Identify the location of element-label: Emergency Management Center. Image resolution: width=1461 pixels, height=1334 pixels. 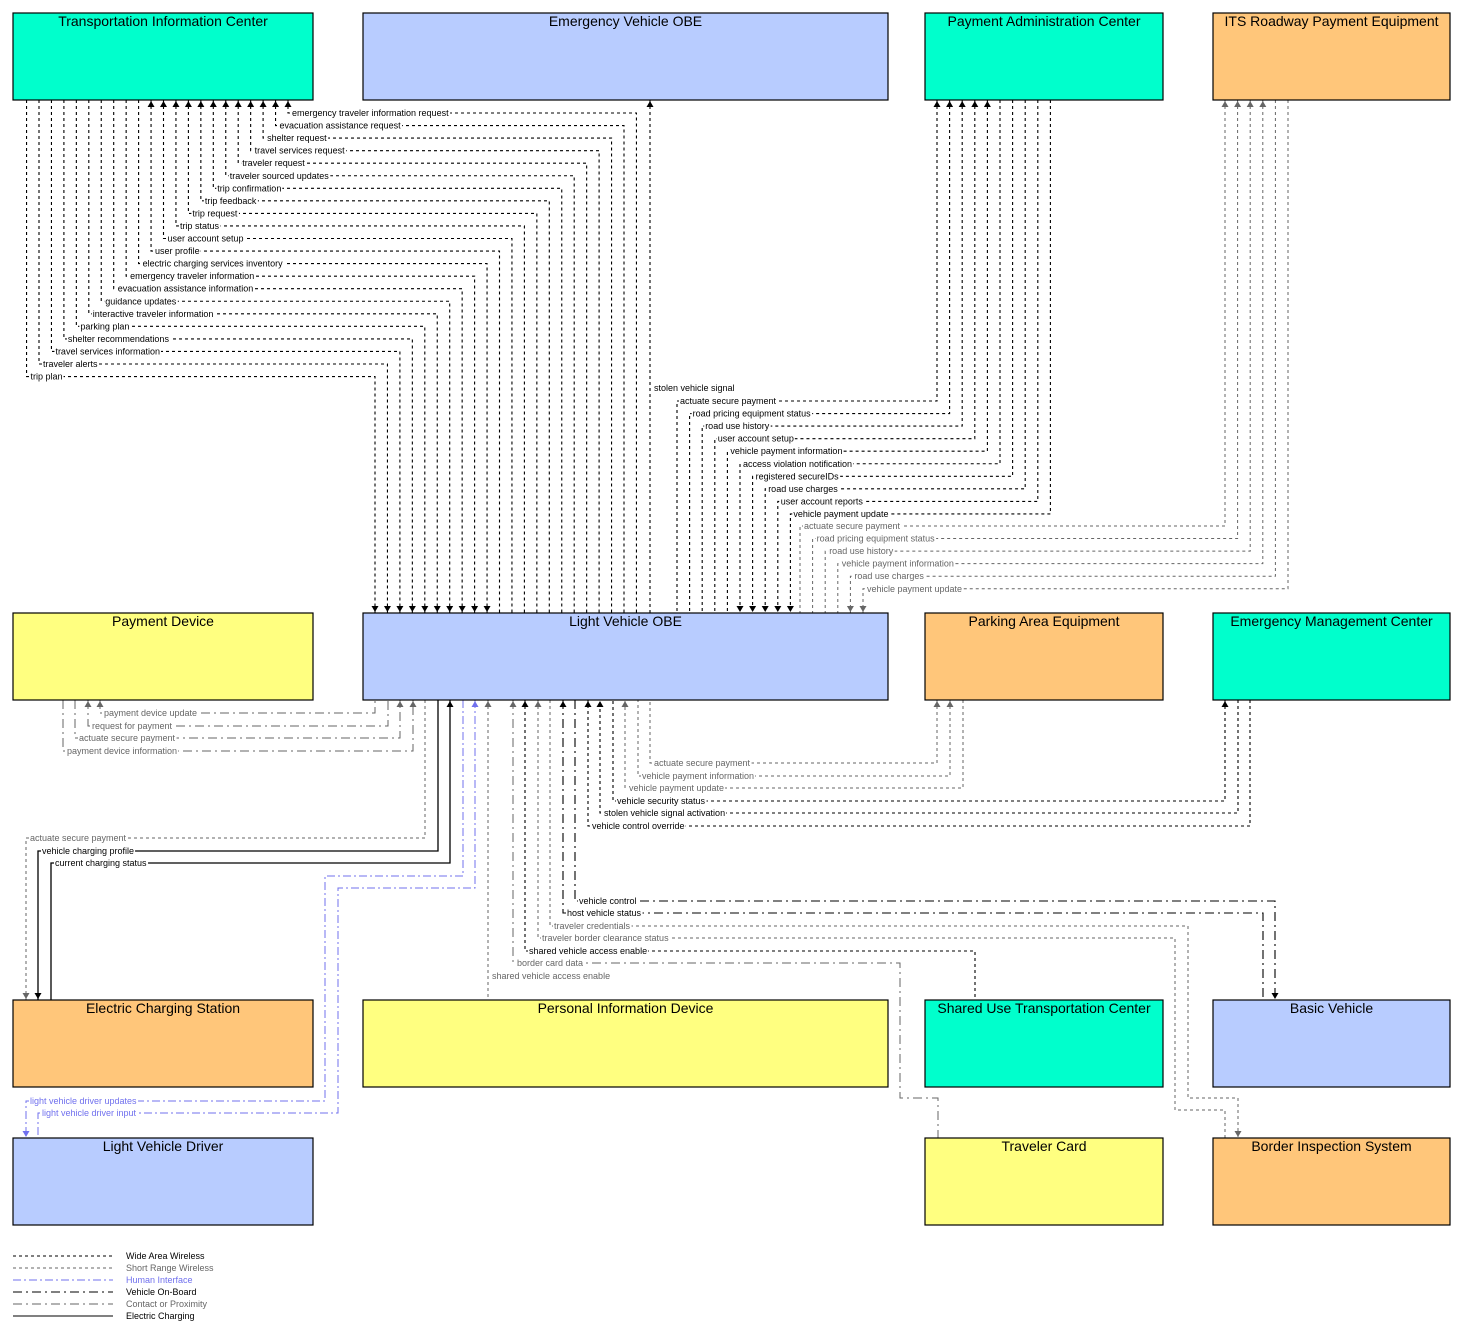
(1331, 621).